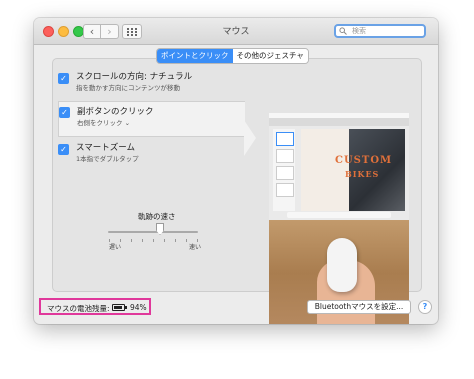  Describe the element at coordinates (157, 216) in the screenshot. I see `tracking-speed-label: 軌跡の速さ` at that location.